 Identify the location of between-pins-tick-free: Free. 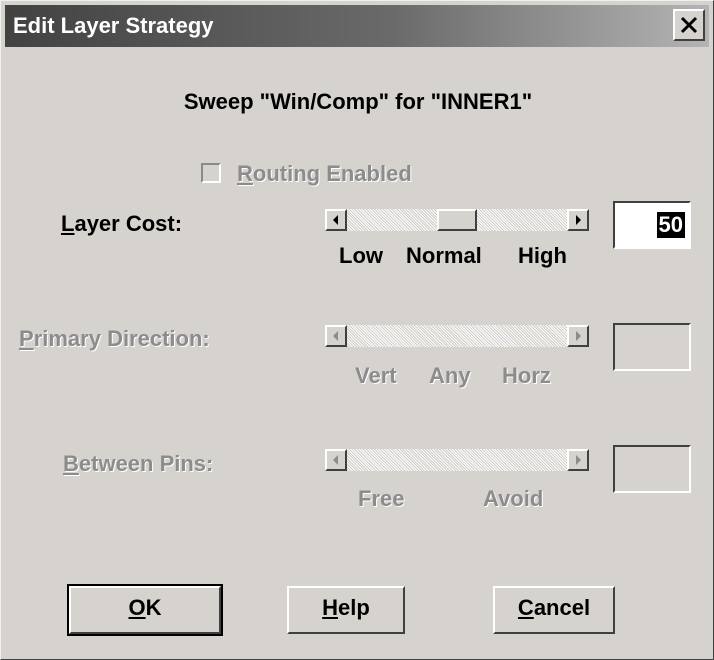
(381, 498).